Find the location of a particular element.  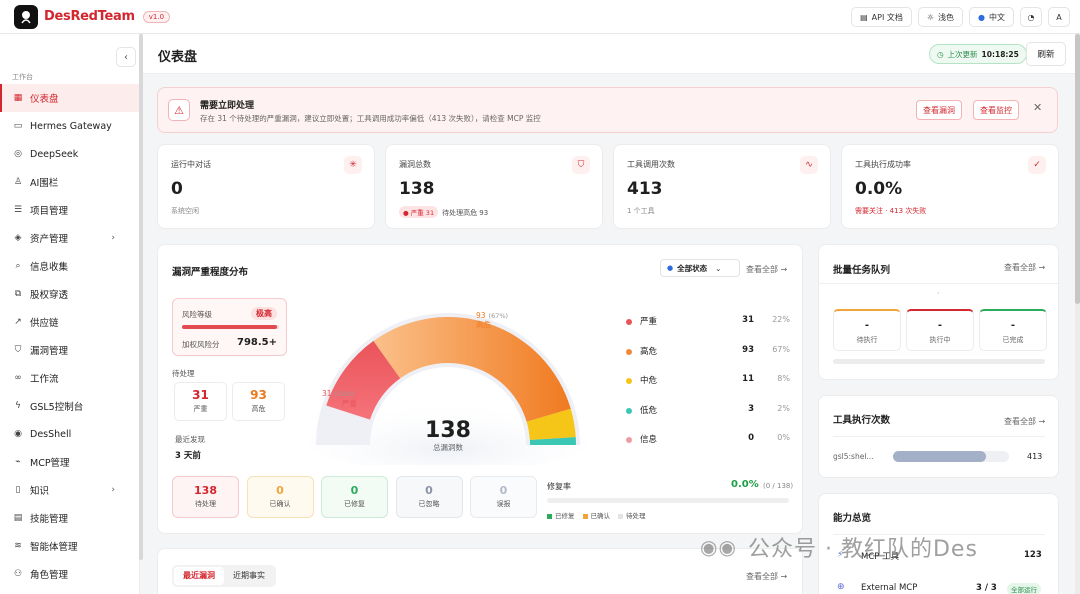

legend-pending: 待处理 is located at coordinates (632, 515).